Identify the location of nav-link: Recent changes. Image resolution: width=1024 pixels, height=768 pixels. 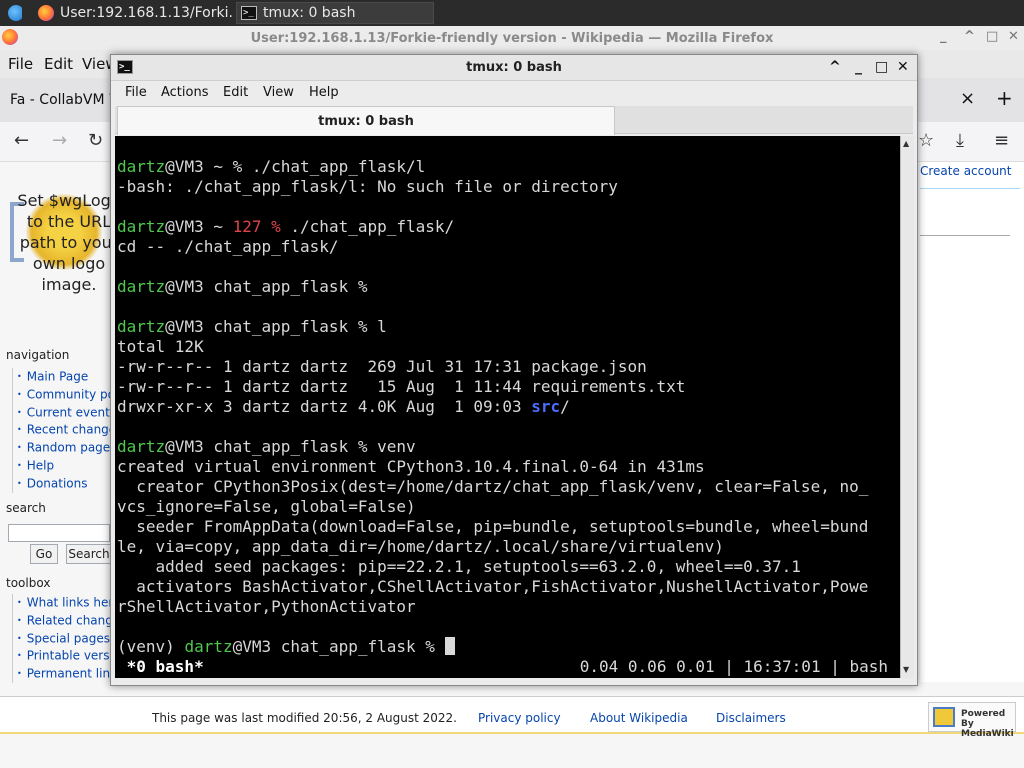
(64, 430).